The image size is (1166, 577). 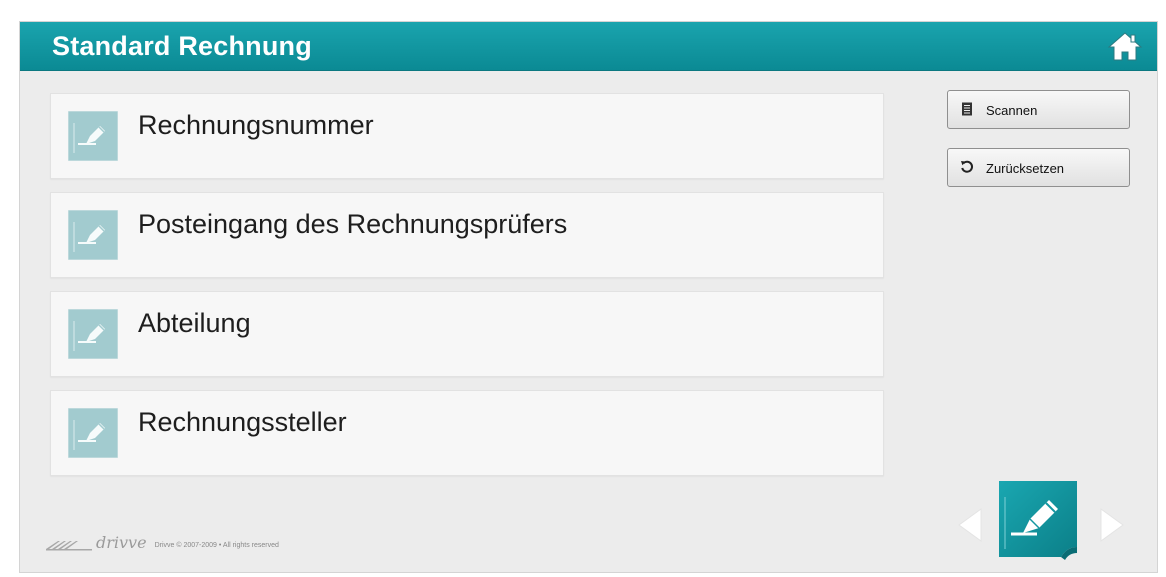 I want to click on home-button, so click(x=1125, y=46).